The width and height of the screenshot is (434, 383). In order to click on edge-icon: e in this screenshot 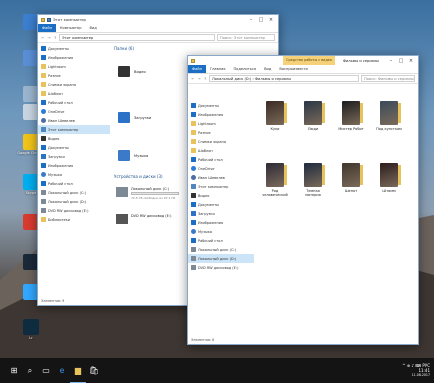, I will do `click(62, 370)`.